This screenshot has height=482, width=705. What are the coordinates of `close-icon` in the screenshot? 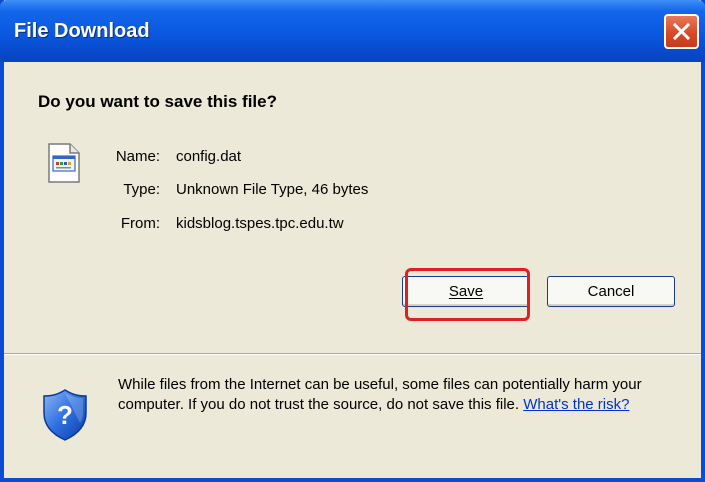 It's located at (681, 31).